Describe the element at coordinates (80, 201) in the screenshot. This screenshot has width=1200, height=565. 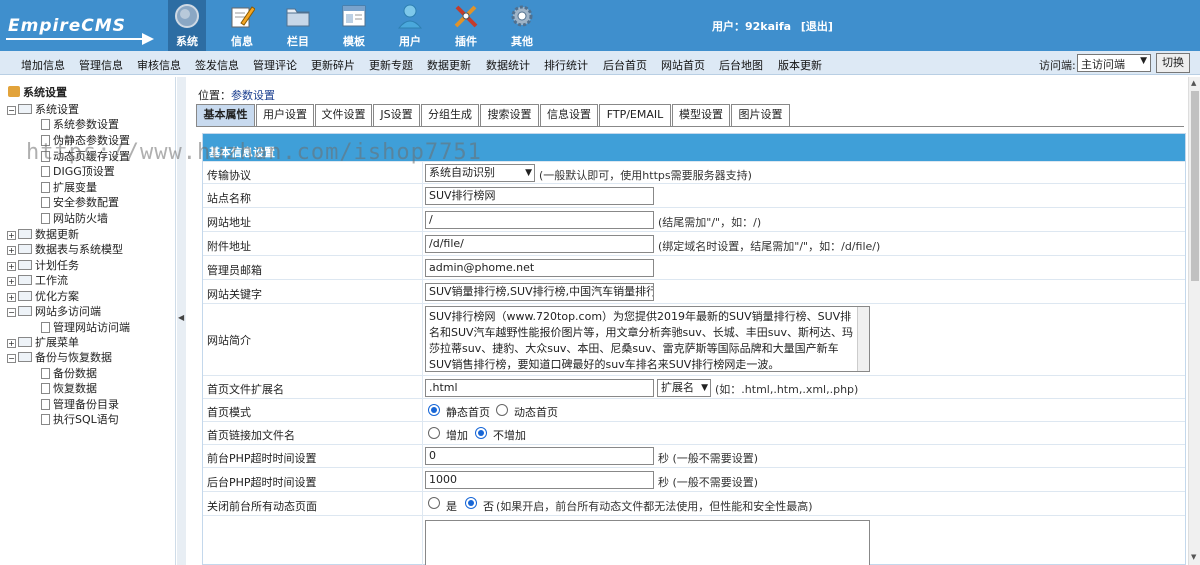
I see `tree-item-security-params: 安全参数配置` at that location.